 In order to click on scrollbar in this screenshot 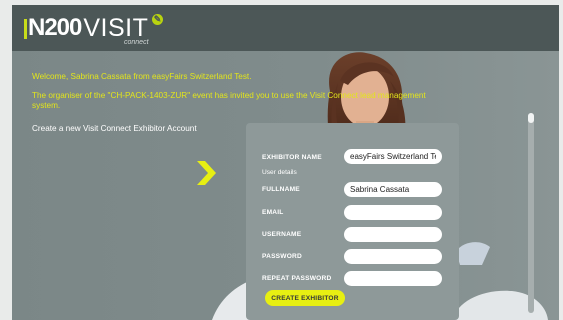, I will do `click(531, 213)`.